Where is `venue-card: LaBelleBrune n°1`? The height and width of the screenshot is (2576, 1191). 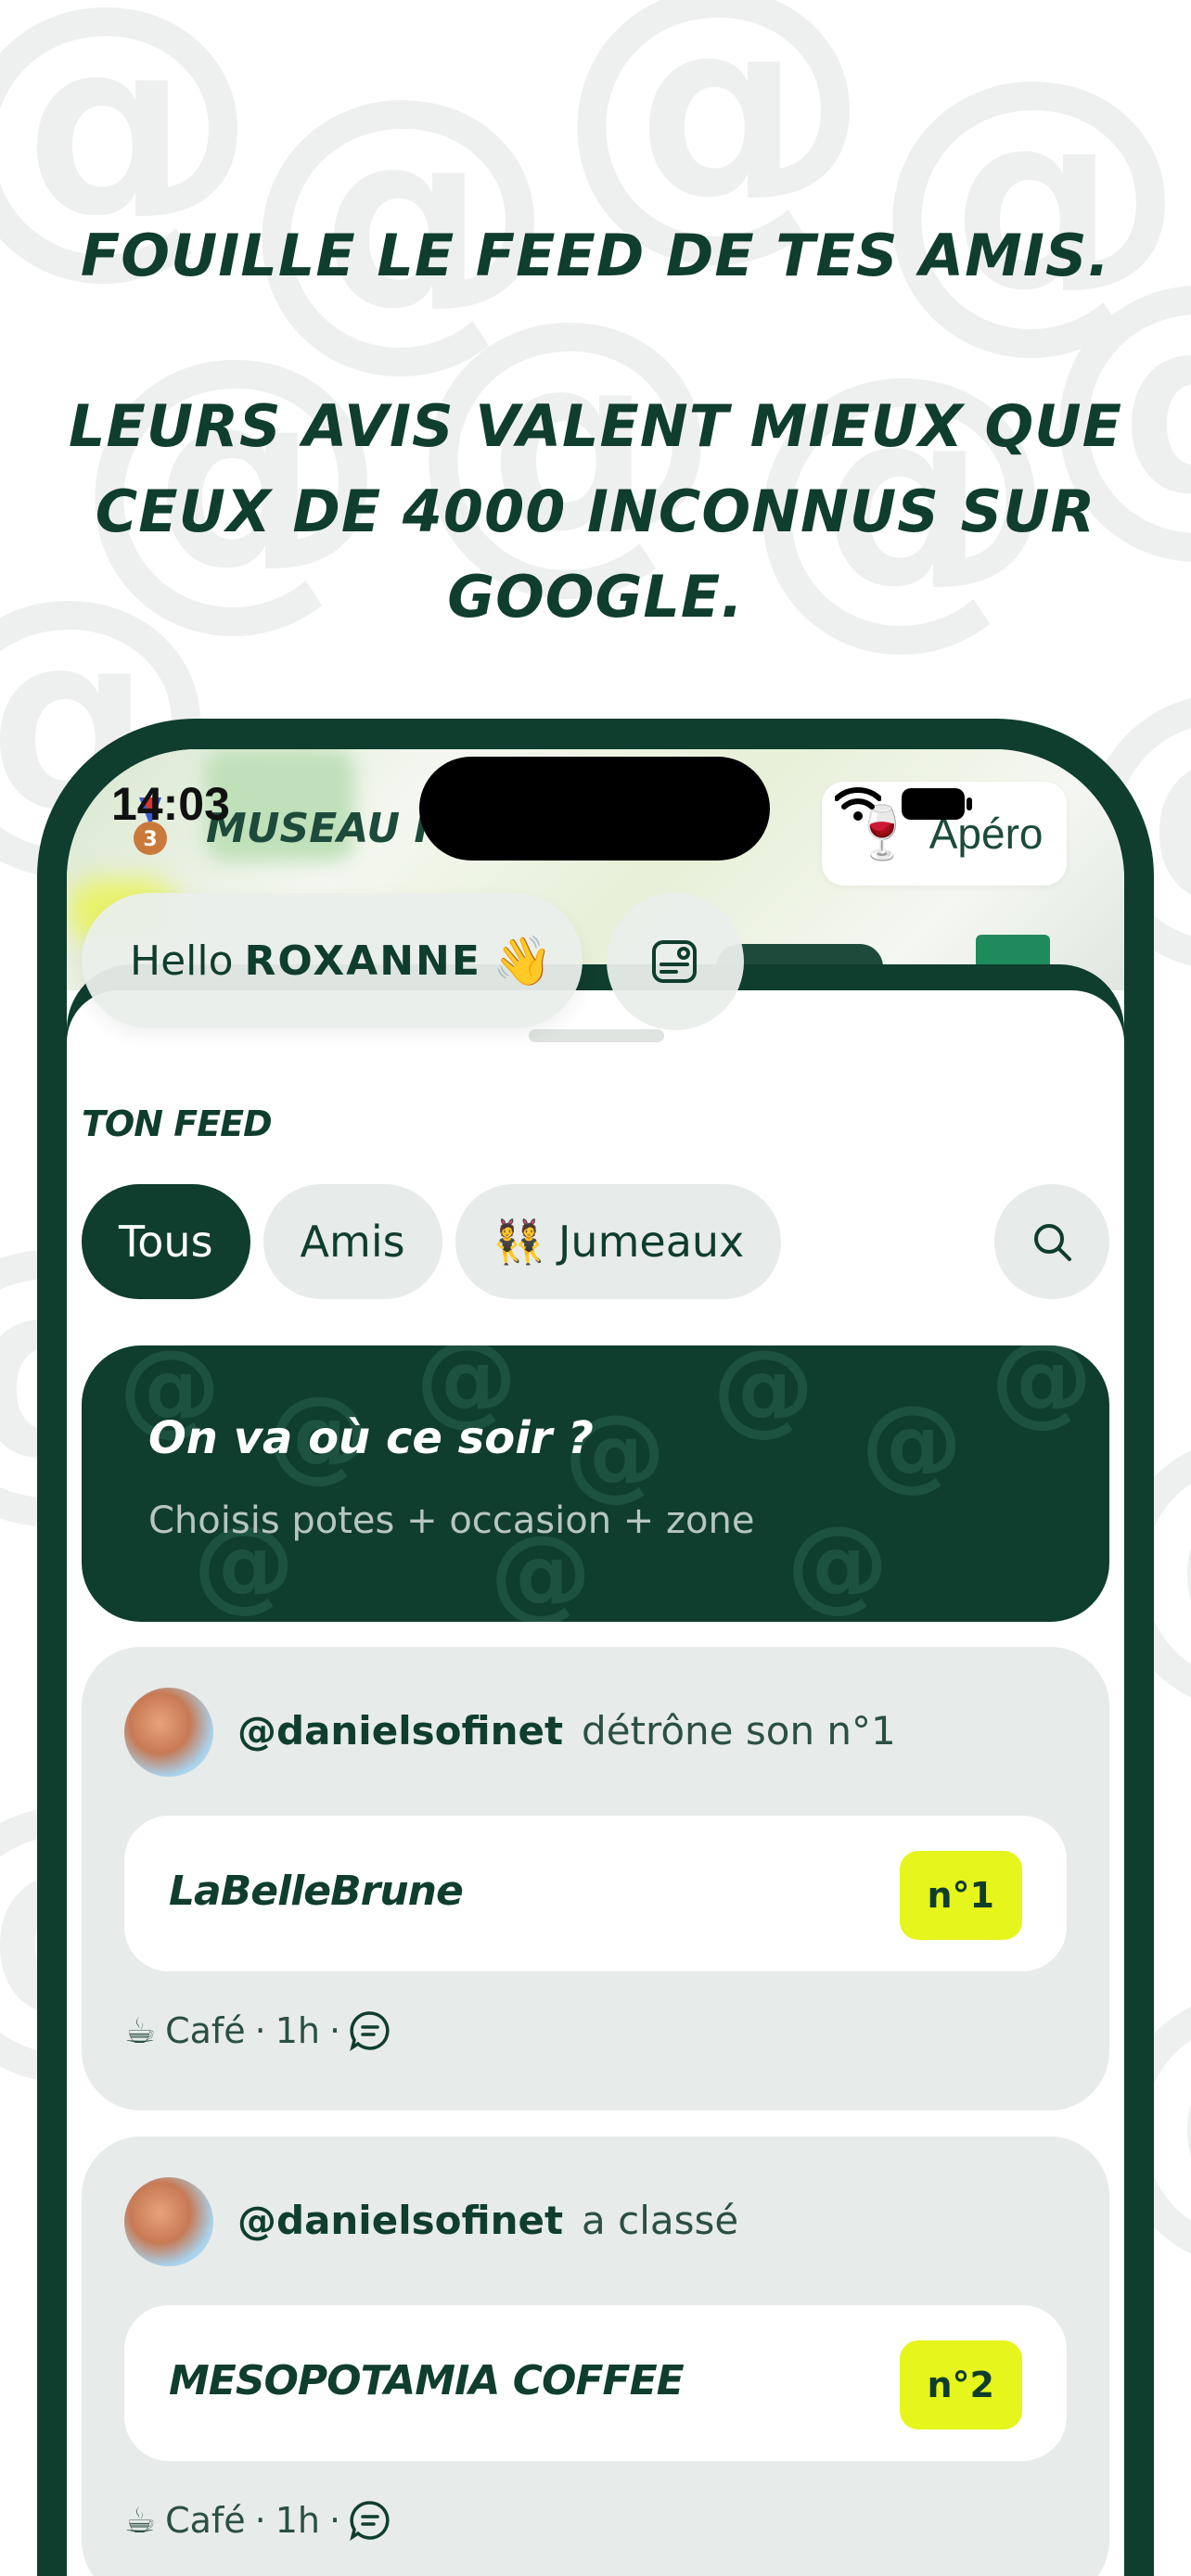
venue-card: LaBelleBrune n°1 is located at coordinates (595, 1893).